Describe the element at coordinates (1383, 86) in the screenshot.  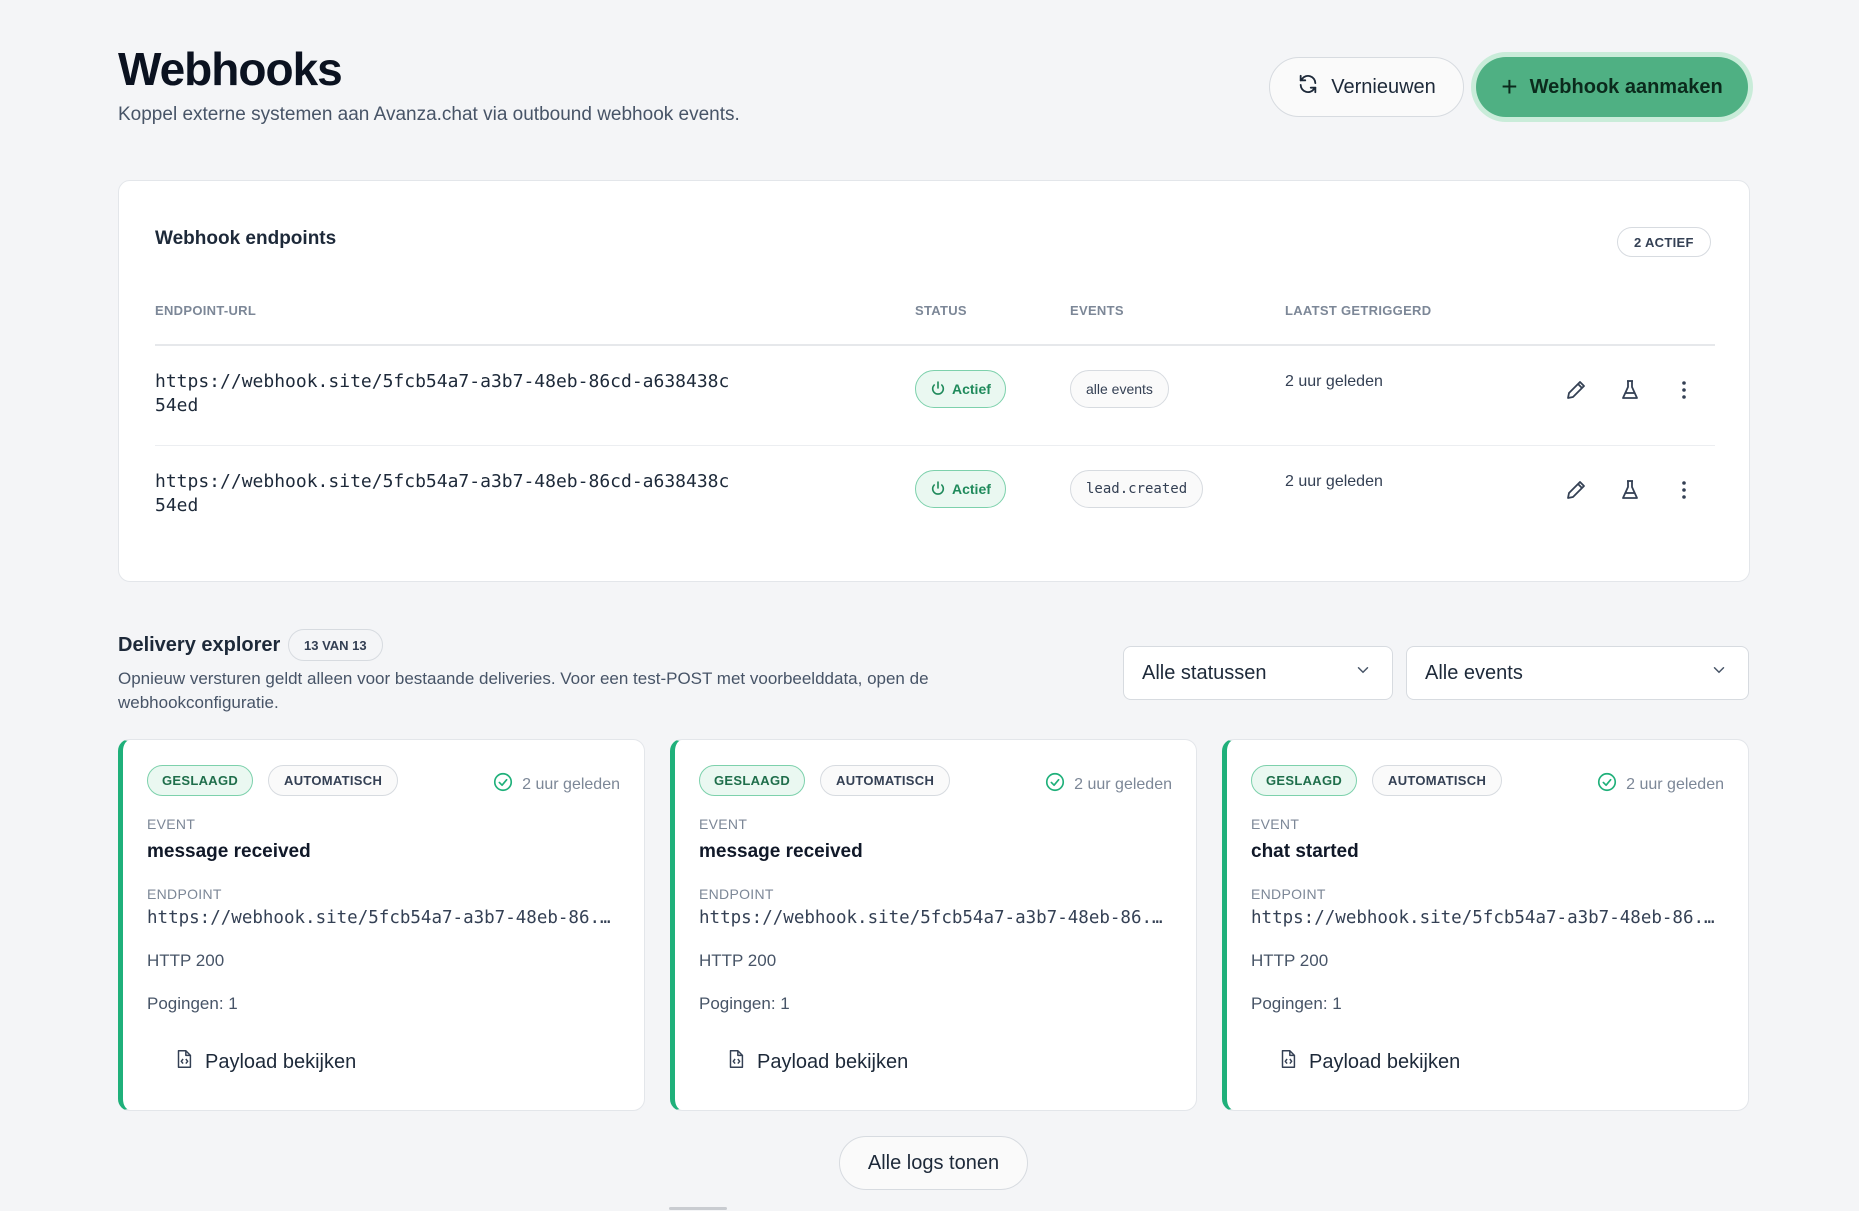
I see `refresh-label: Vernieuwen` at that location.